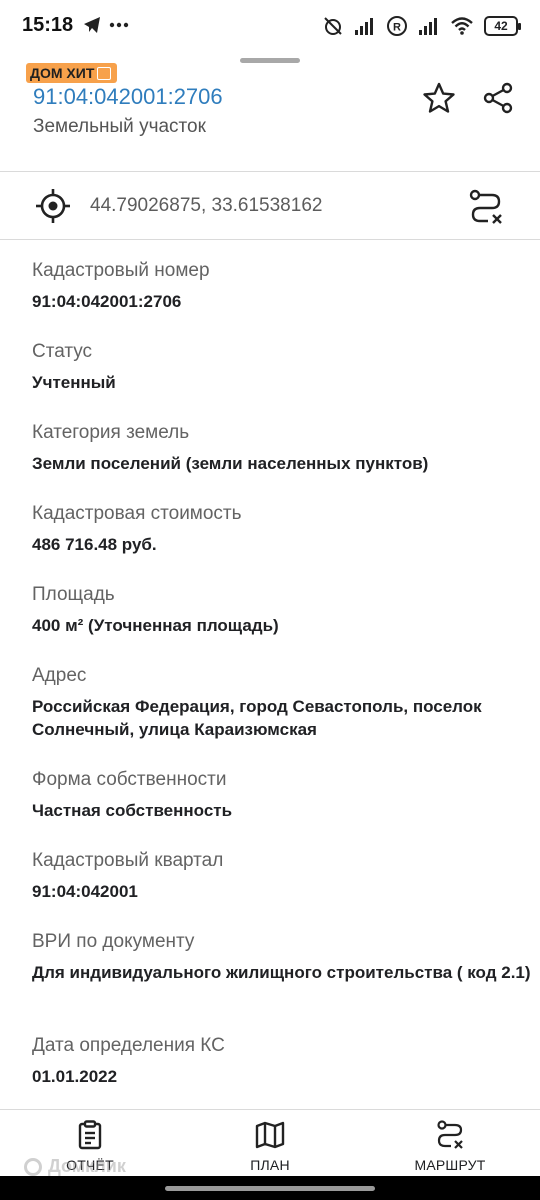 The image size is (540, 1200). Describe the element at coordinates (137, 513) in the screenshot. I see `property-label: Кадастровая стоимость` at that location.